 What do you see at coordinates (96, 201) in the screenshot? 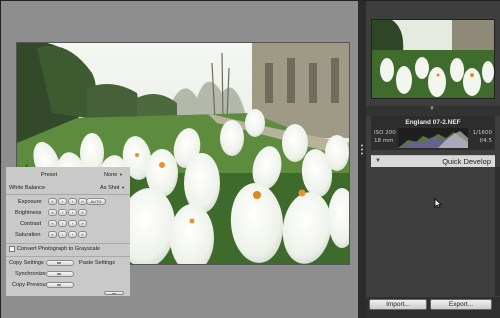
I see `auto-tone-button: AUTO` at bounding box center [96, 201].